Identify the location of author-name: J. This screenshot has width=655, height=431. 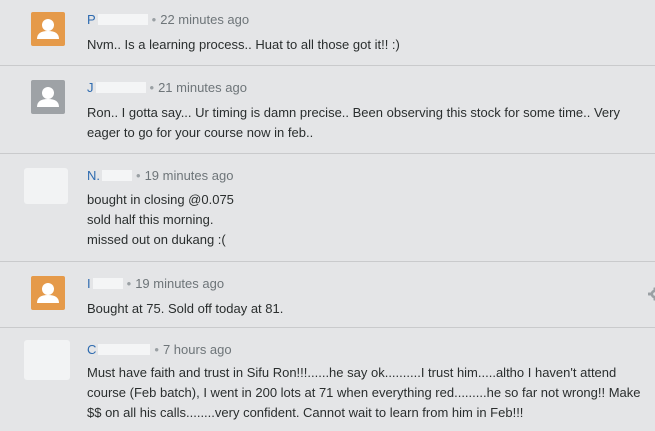
(90, 87).